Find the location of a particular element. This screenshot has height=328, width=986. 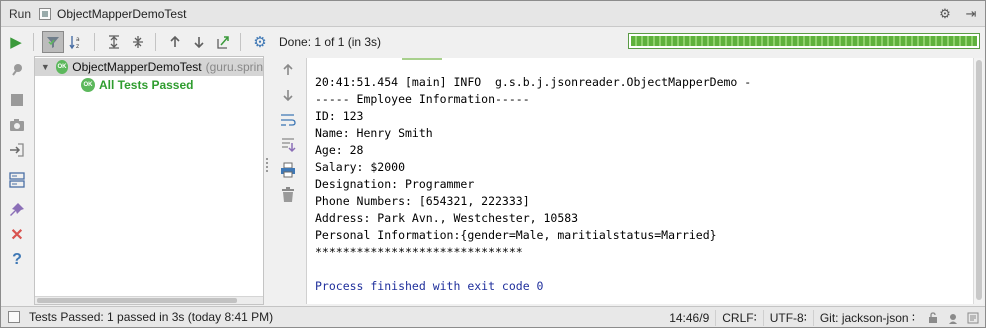

inspector-icon is located at coordinates (953, 318).